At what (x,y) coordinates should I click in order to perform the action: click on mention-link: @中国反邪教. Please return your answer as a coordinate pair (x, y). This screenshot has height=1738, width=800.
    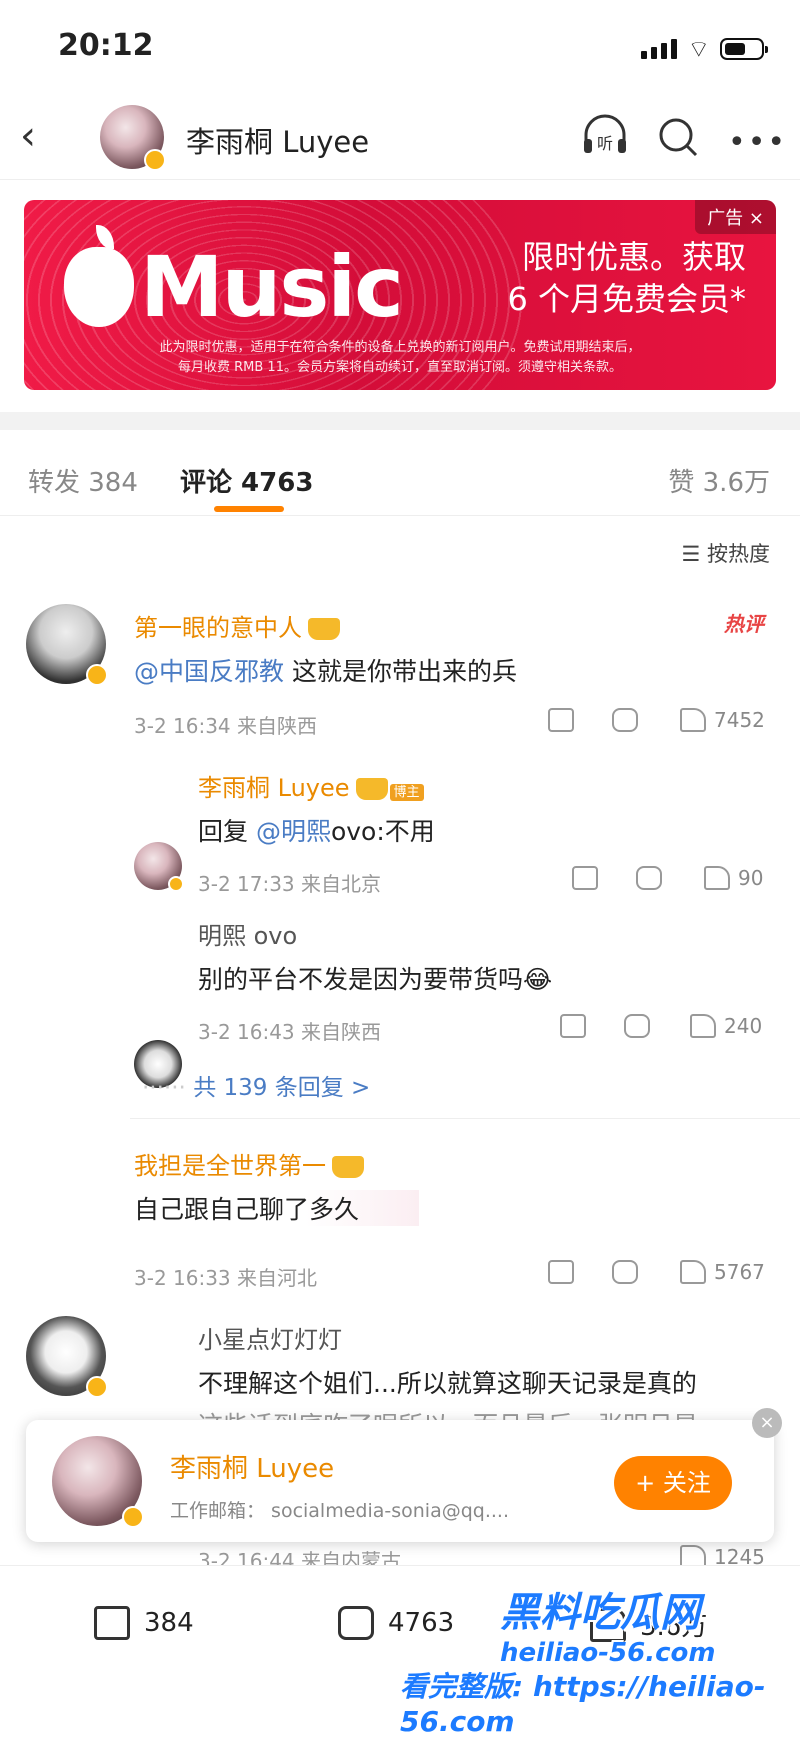
    Looking at the image, I should click on (209, 671).